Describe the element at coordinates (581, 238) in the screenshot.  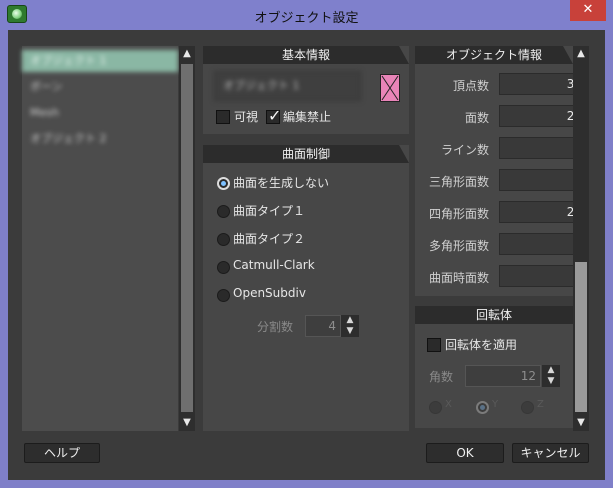
I see `settings-scrollbar: ▲ ▼` at that location.